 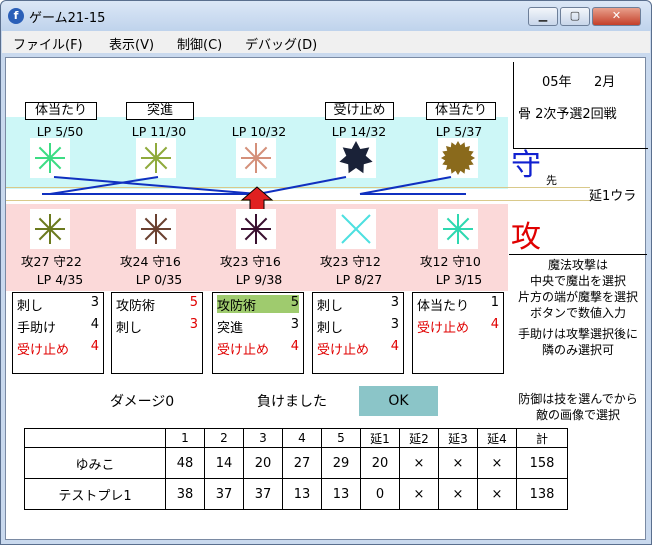 I want to click on order-label: 先, so click(x=551, y=180).